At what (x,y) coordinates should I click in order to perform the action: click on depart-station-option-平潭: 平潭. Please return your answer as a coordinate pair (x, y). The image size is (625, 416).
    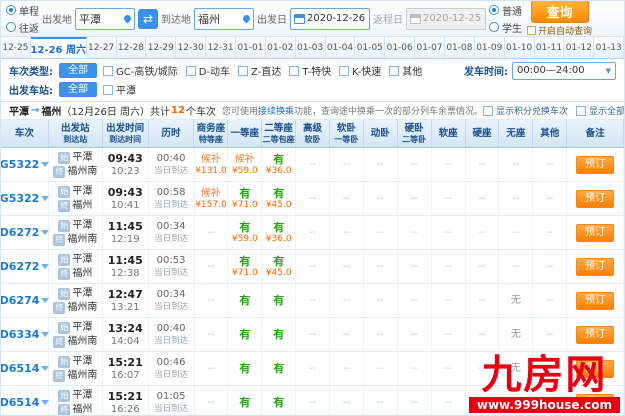
    Looking at the image, I should click on (119, 89).